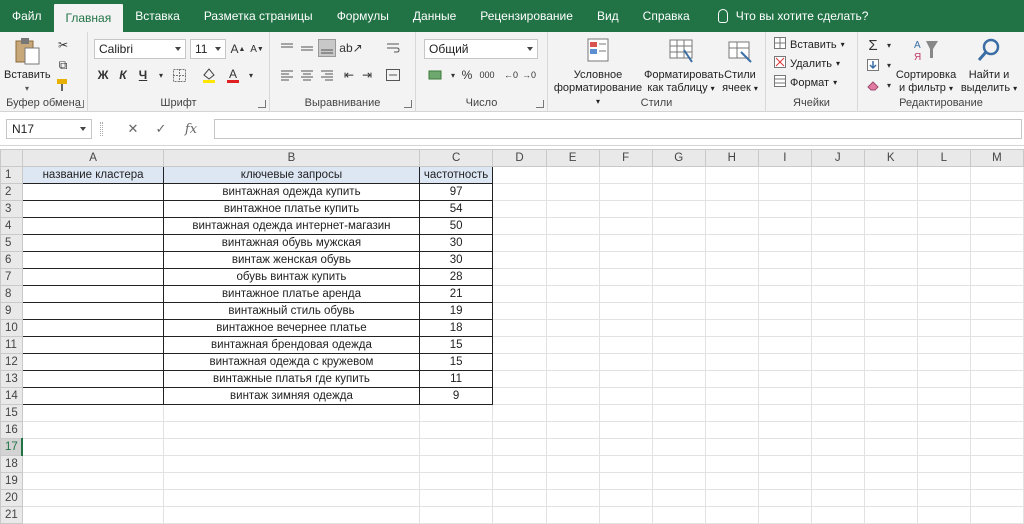  I want to click on cell-k8, so click(890, 294).